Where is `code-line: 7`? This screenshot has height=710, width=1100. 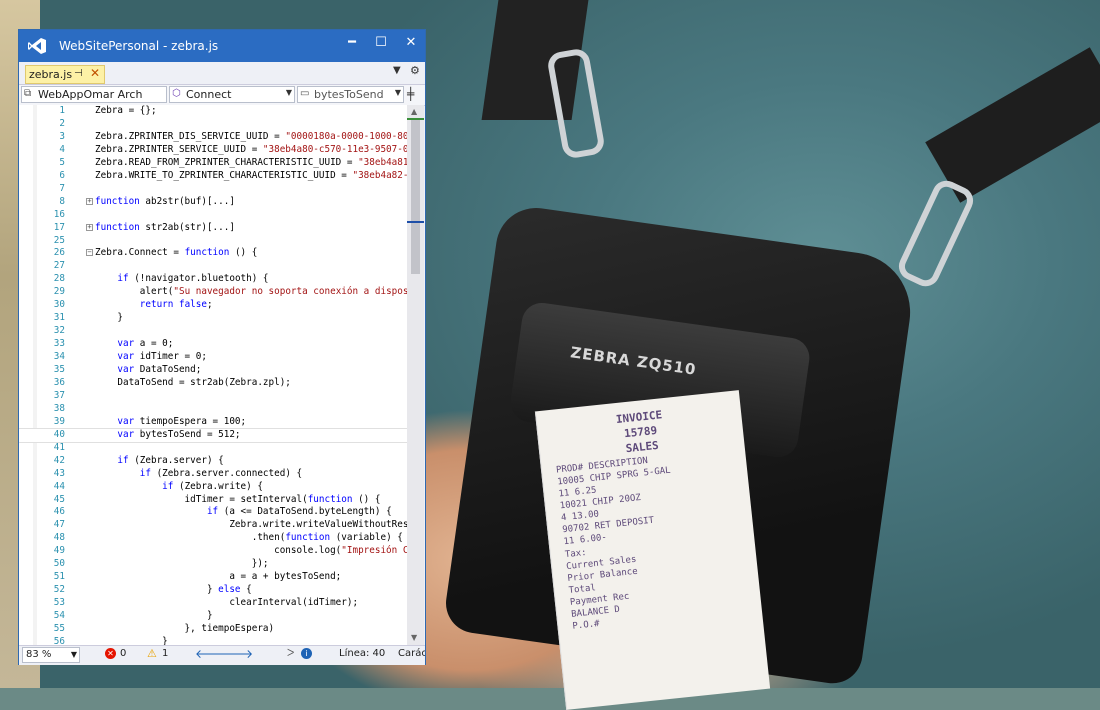 code-line: 7 is located at coordinates (213, 189).